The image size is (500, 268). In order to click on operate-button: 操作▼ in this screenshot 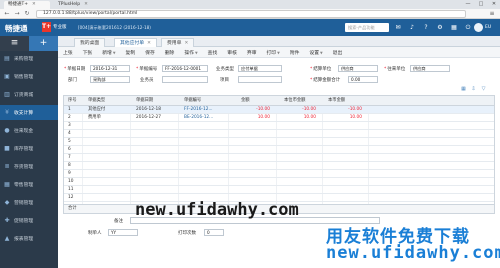, I will do `click(190, 52)`.